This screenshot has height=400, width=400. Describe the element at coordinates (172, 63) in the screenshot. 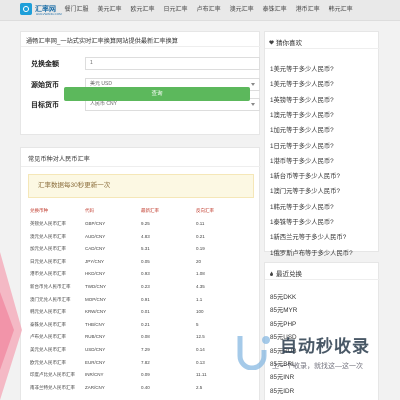

I see `amount-input: 1` at that location.